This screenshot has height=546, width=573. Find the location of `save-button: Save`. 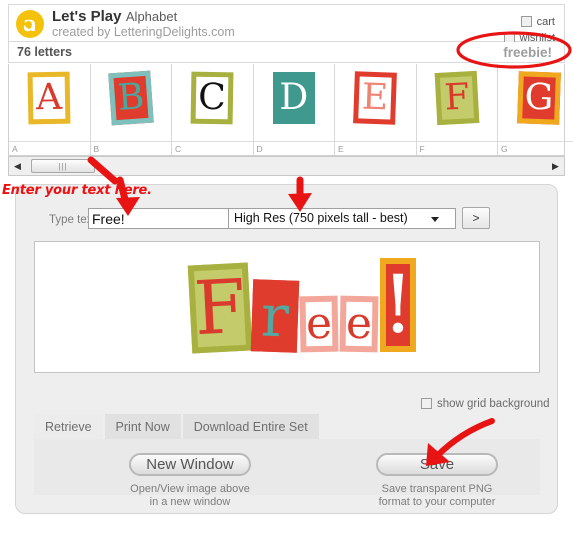

save-button: Save is located at coordinates (437, 464).